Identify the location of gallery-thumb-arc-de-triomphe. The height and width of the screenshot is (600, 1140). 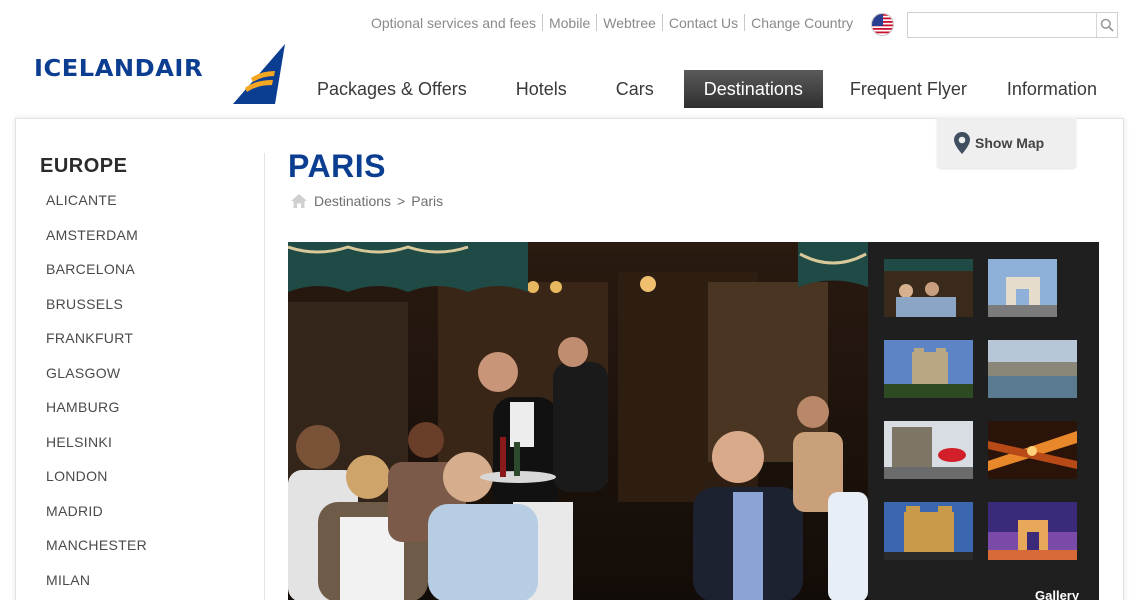
(1022, 288).